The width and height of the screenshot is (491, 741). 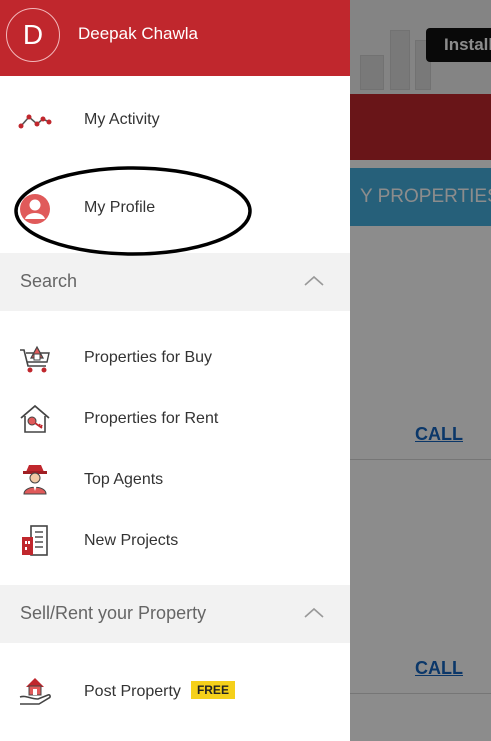 I want to click on menu-item-label: Properties for Rent, so click(x=151, y=418).